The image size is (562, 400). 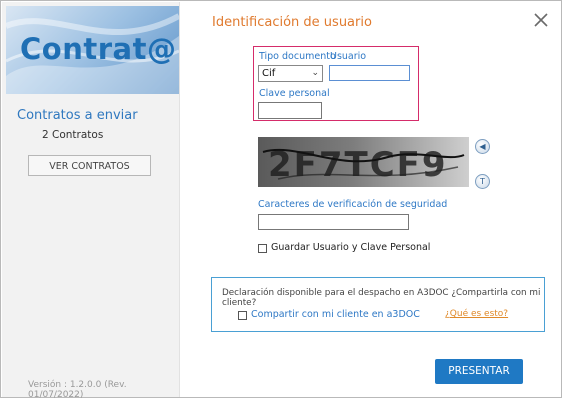 I want to click on view-contracts-button: VER CONTRATOS, so click(x=89, y=165).